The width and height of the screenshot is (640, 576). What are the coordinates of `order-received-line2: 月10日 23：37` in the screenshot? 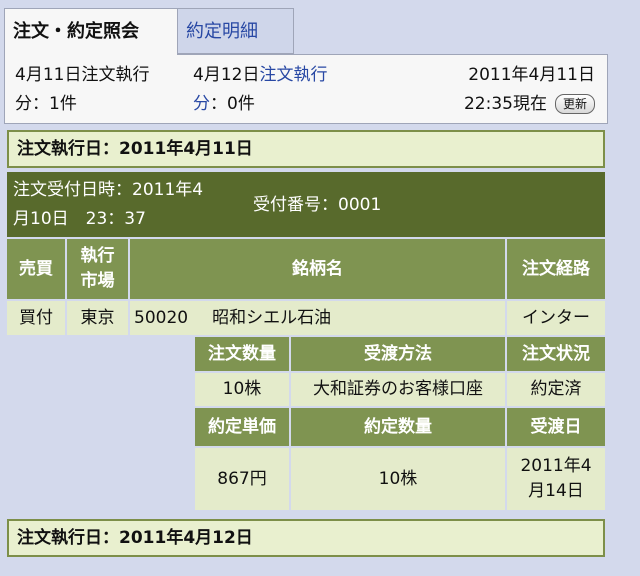 It's located at (79, 219).